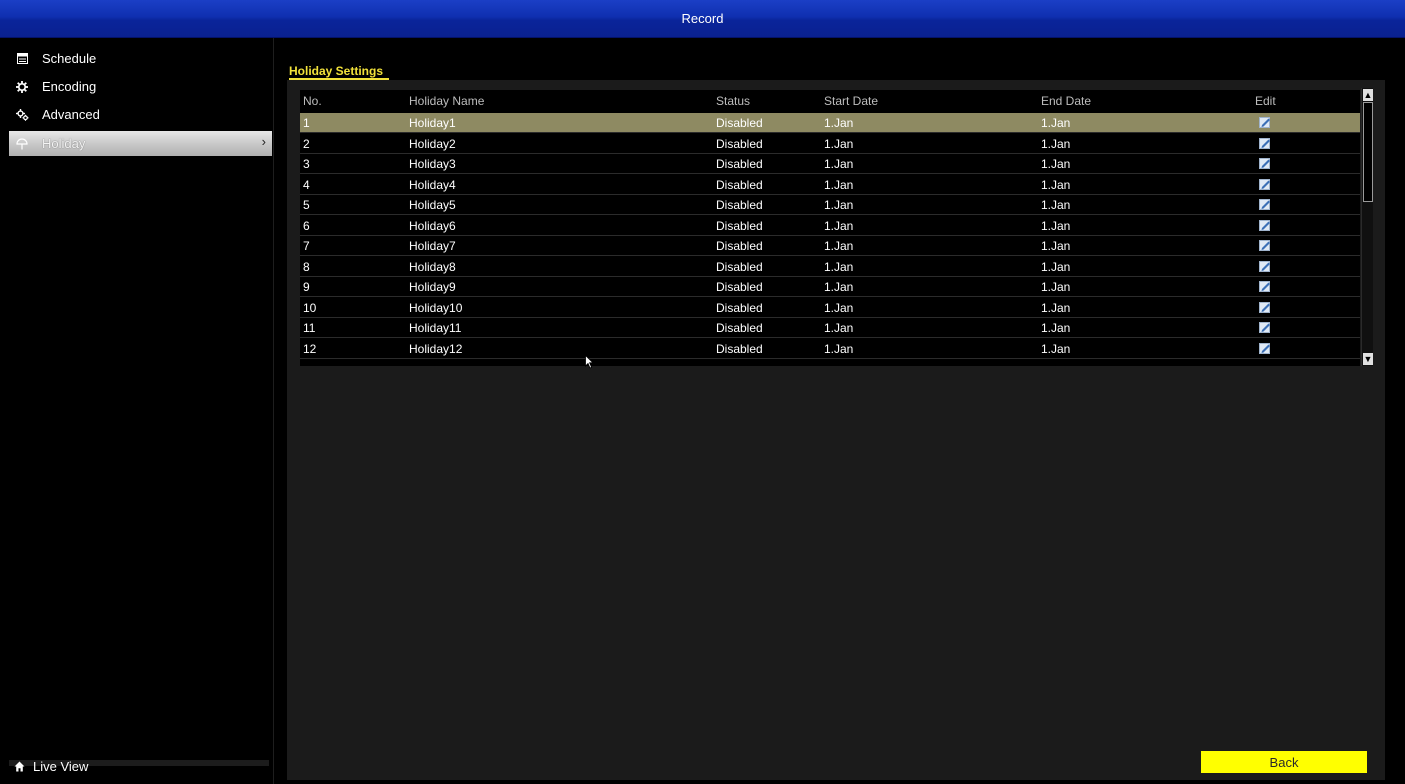  What do you see at coordinates (851, 101) in the screenshot?
I see `column-header-start-date: Start Date` at bounding box center [851, 101].